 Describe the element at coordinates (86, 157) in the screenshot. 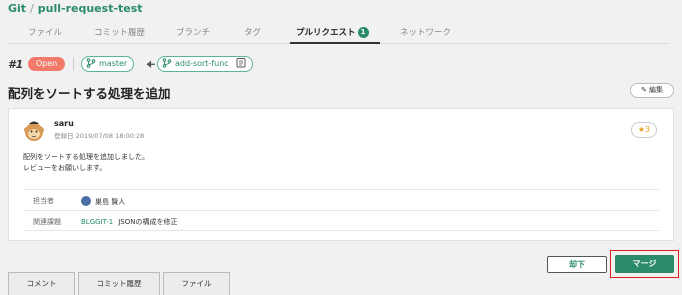

I see `comment-body-line: 配列をソートする処理を追加しました。` at that location.